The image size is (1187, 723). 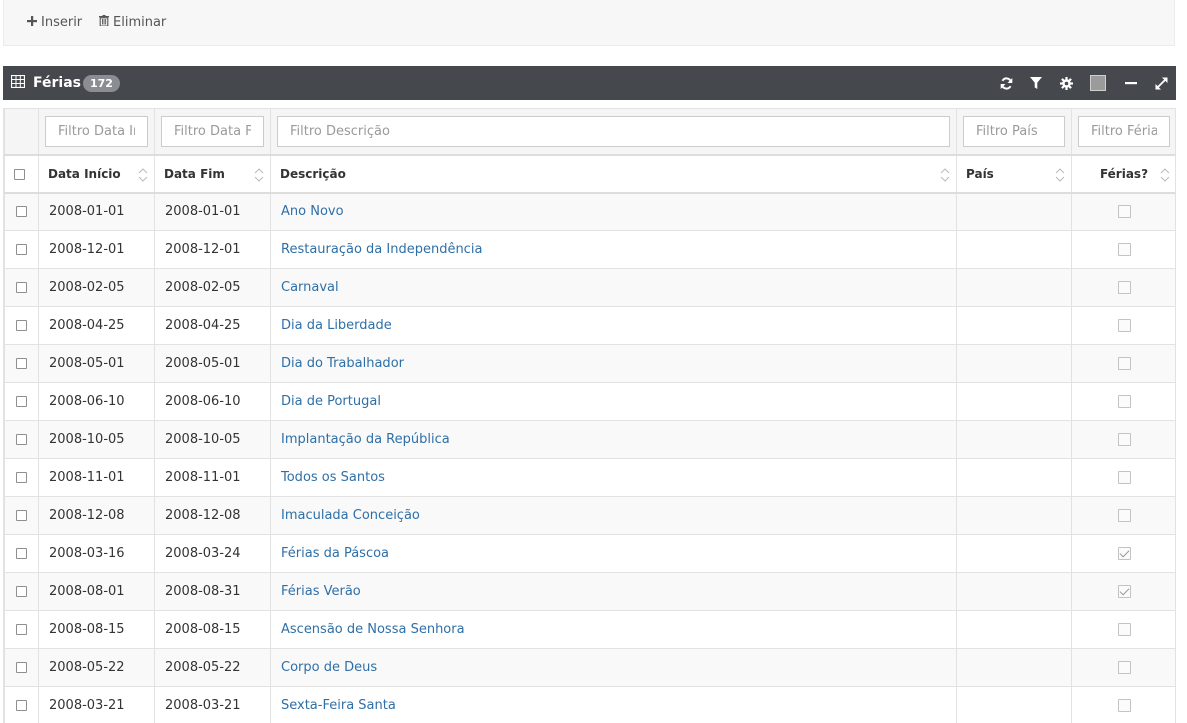 What do you see at coordinates (96, 477) in the screenshot?
I see `cell-data-inicio: 2008-11-01` at bounding box center [96, 477].